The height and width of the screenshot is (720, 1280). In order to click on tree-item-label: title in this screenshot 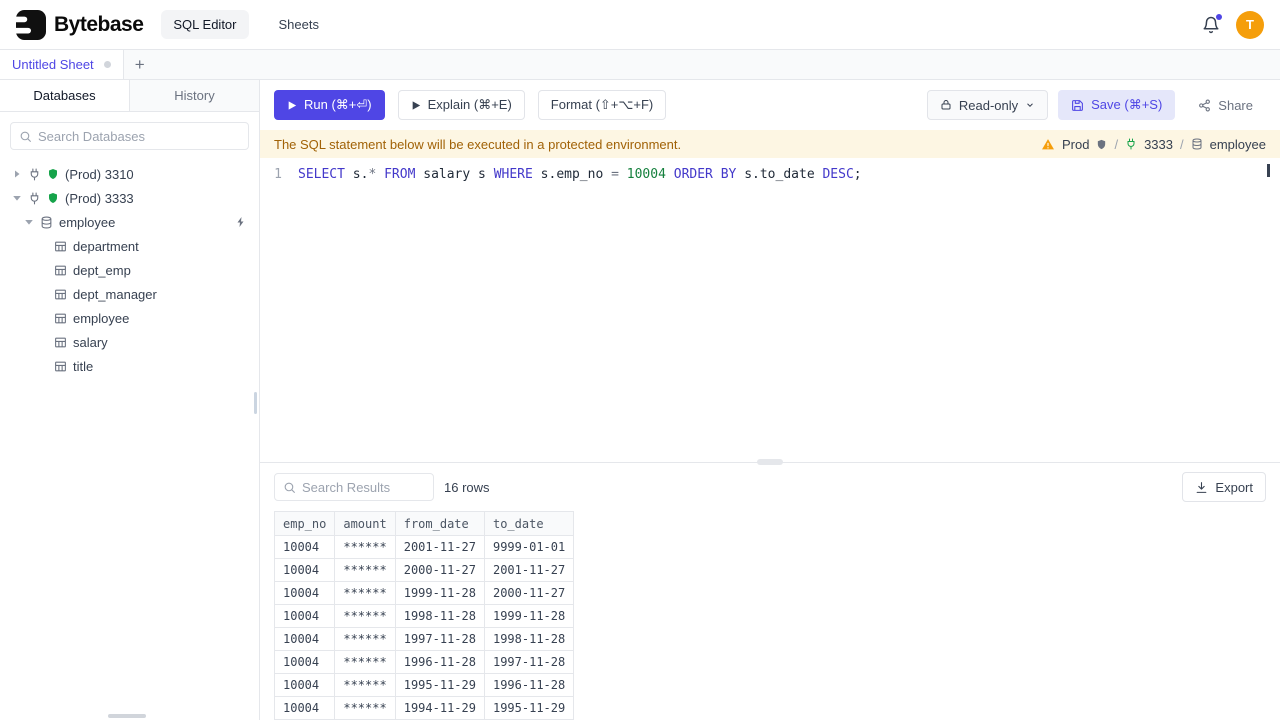, I will do `click(83, 366)`.